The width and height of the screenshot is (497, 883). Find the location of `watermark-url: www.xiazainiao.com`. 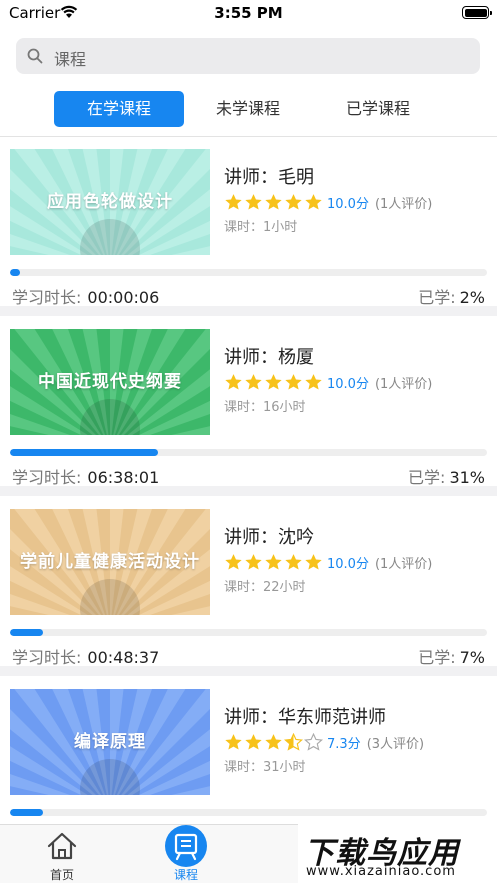

watermark-url: www.xiazainiao.com is located at coordinates (381, 871).